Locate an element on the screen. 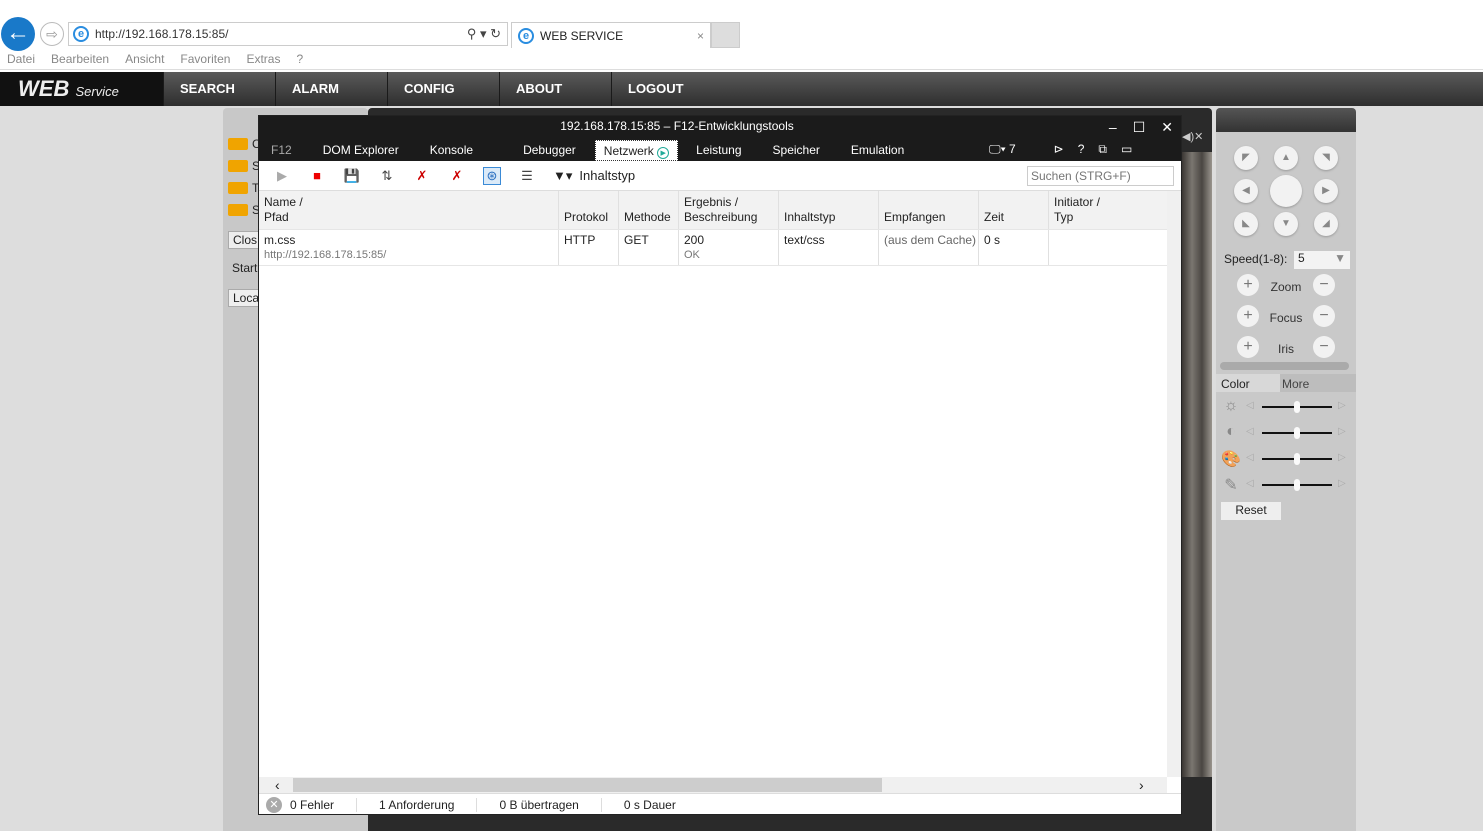  tab-more: More is located at coordinates (1295, 384).